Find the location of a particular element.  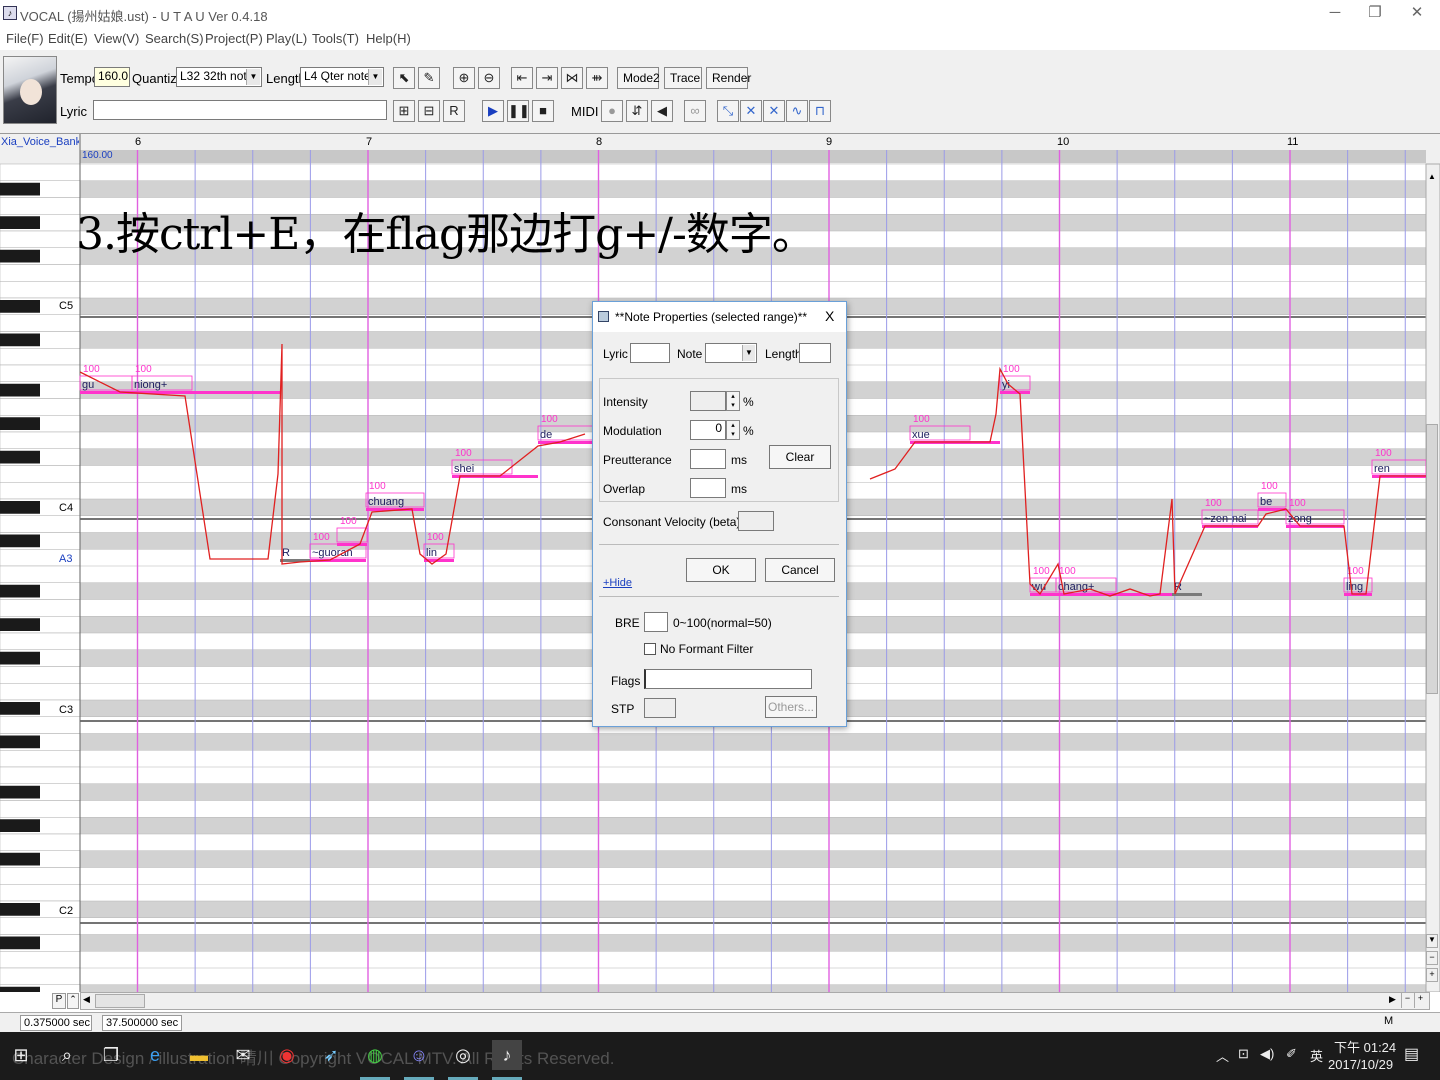

overlap-field is located at coordinates (708, 488).